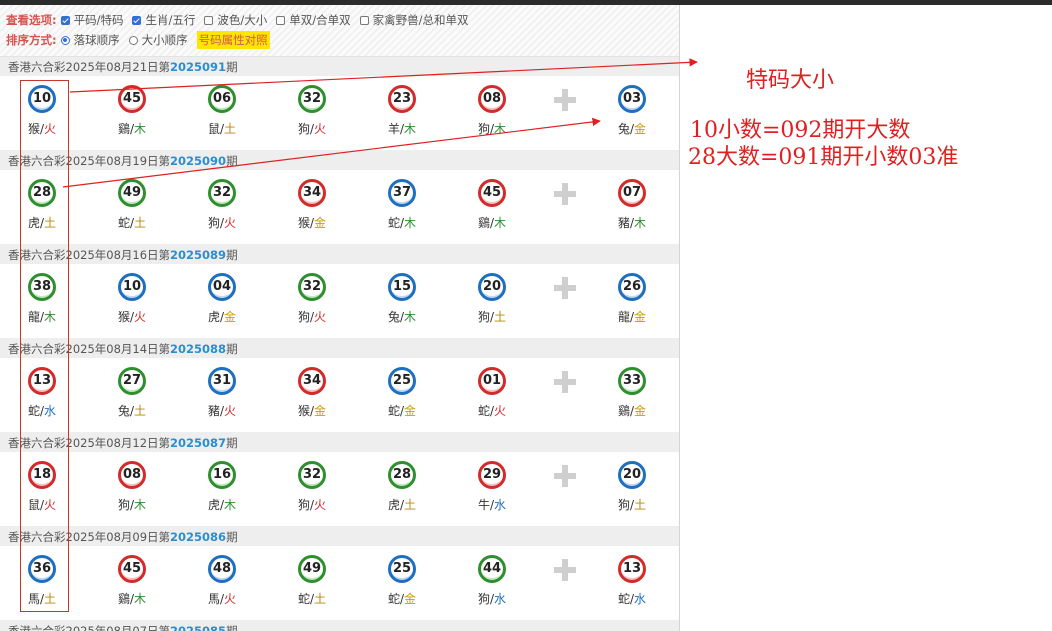  Describe the element at coordinates (413, 20) in the screenshot. I see `view-option-4: 家禽野兽/总和单双` at that location.